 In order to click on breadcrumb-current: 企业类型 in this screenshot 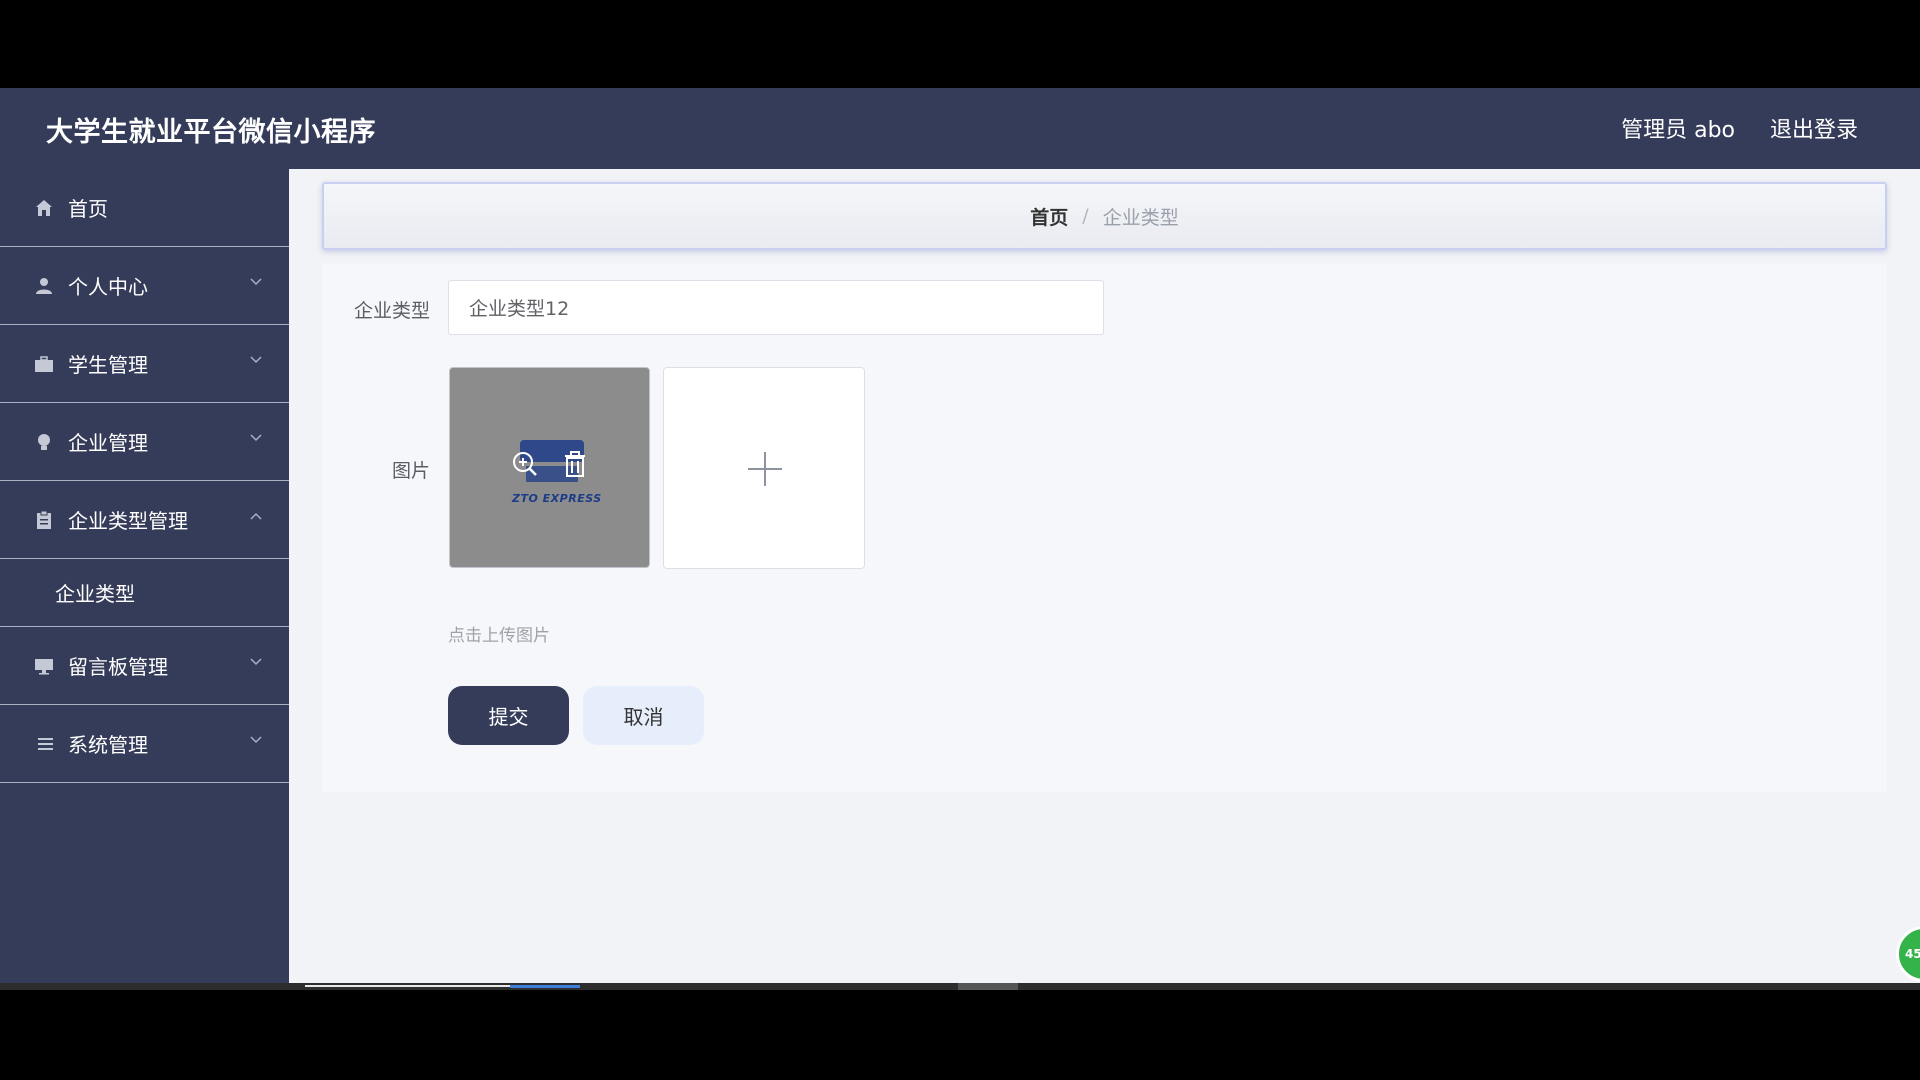, I will do `click(1140, 217)`.